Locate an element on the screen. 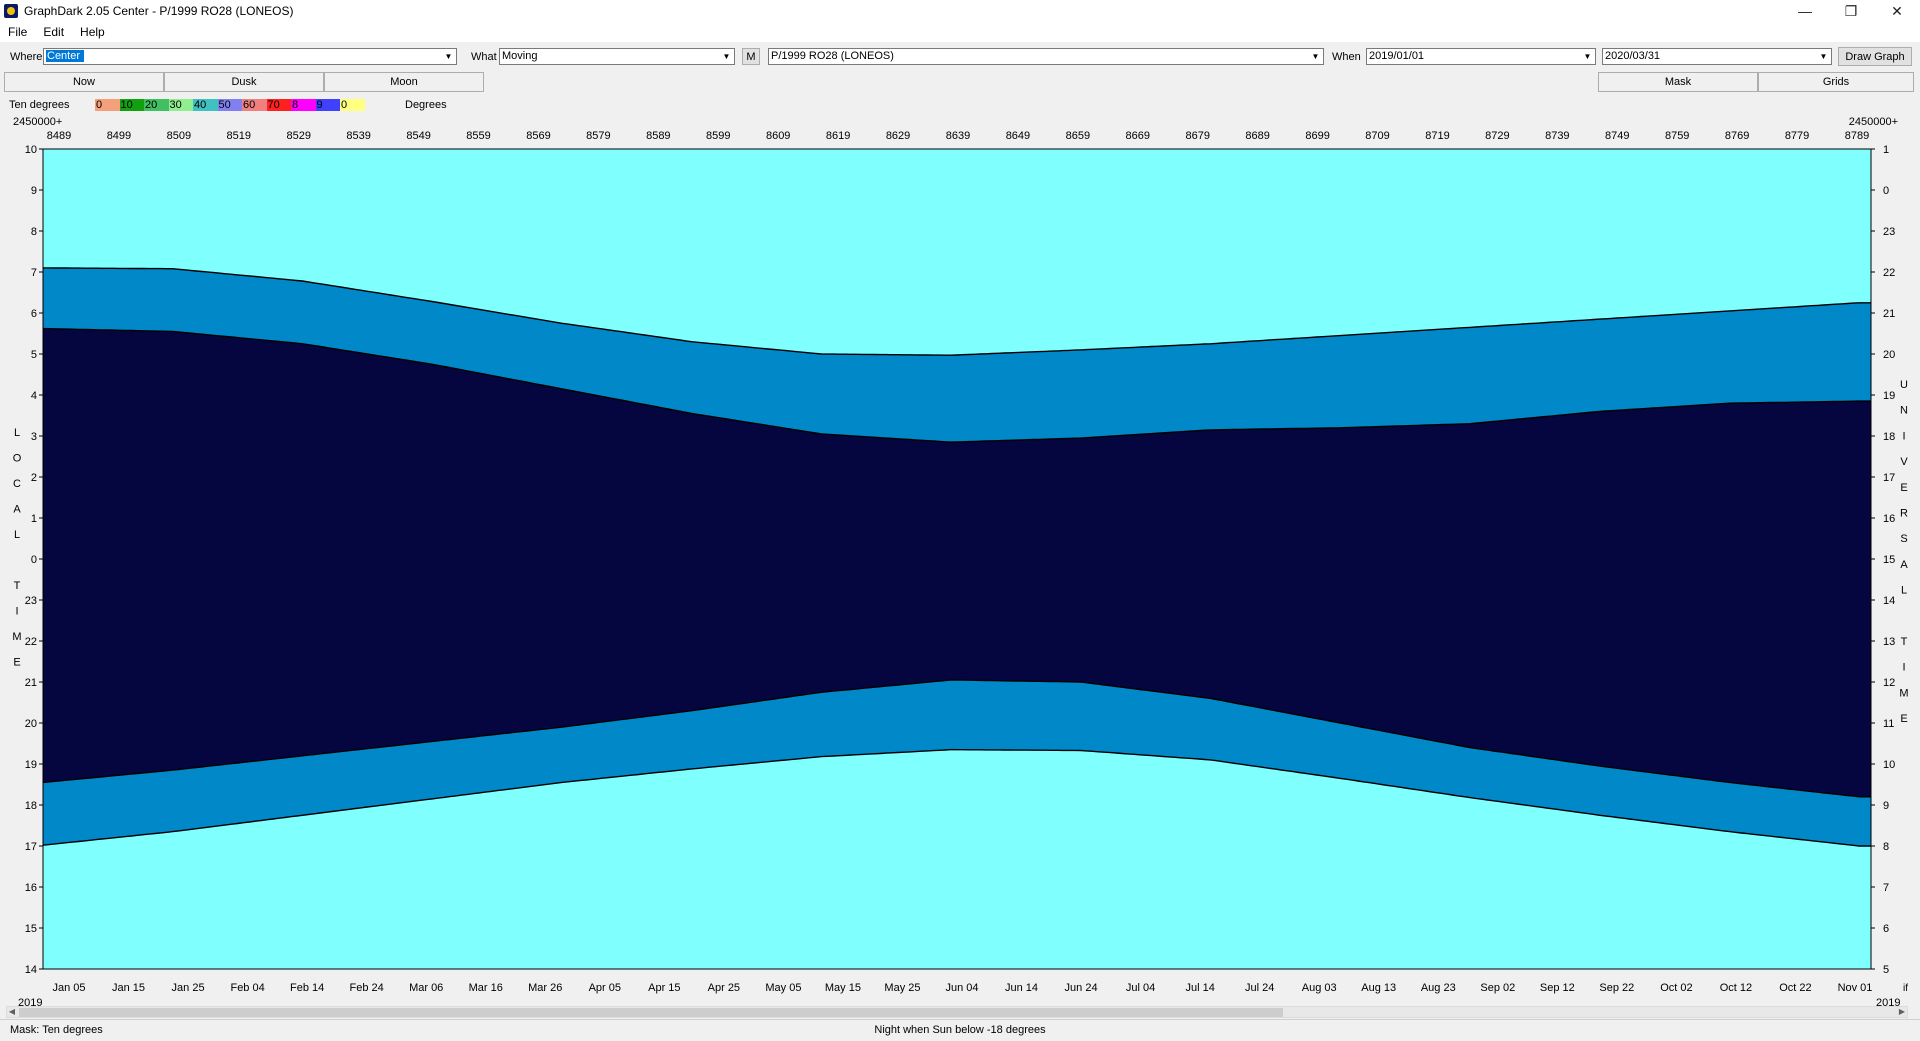 The height and width of the screenshot is (1041, 1920). jd-tick-label: 8529 is located at coordinates (298, 136).